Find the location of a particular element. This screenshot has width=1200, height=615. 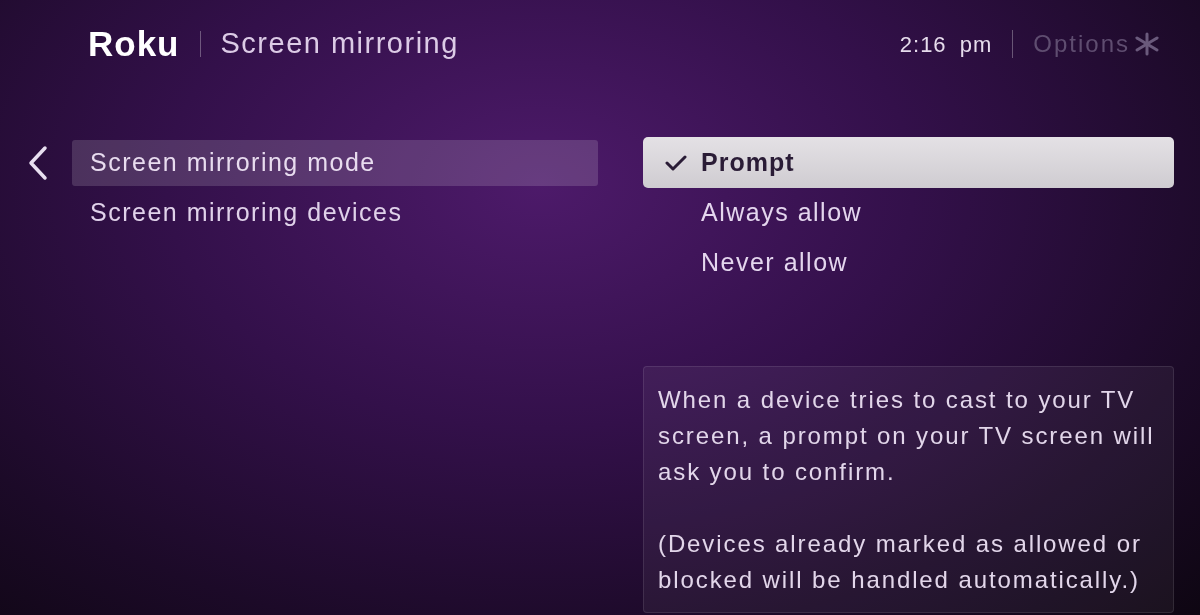

menu-item: Screen mirroring mode is located at coordinates (335, 163).